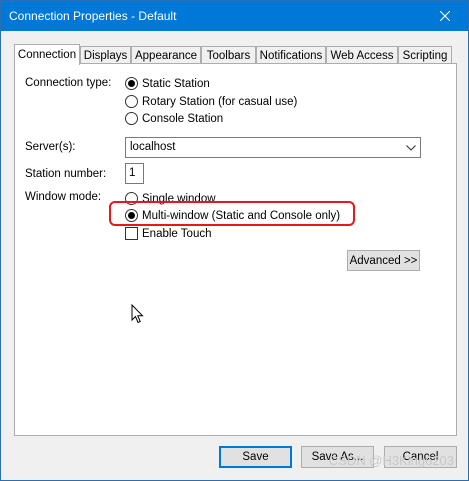  I want to click on watermark: CSDN @H3King6203, so click(391, 460).